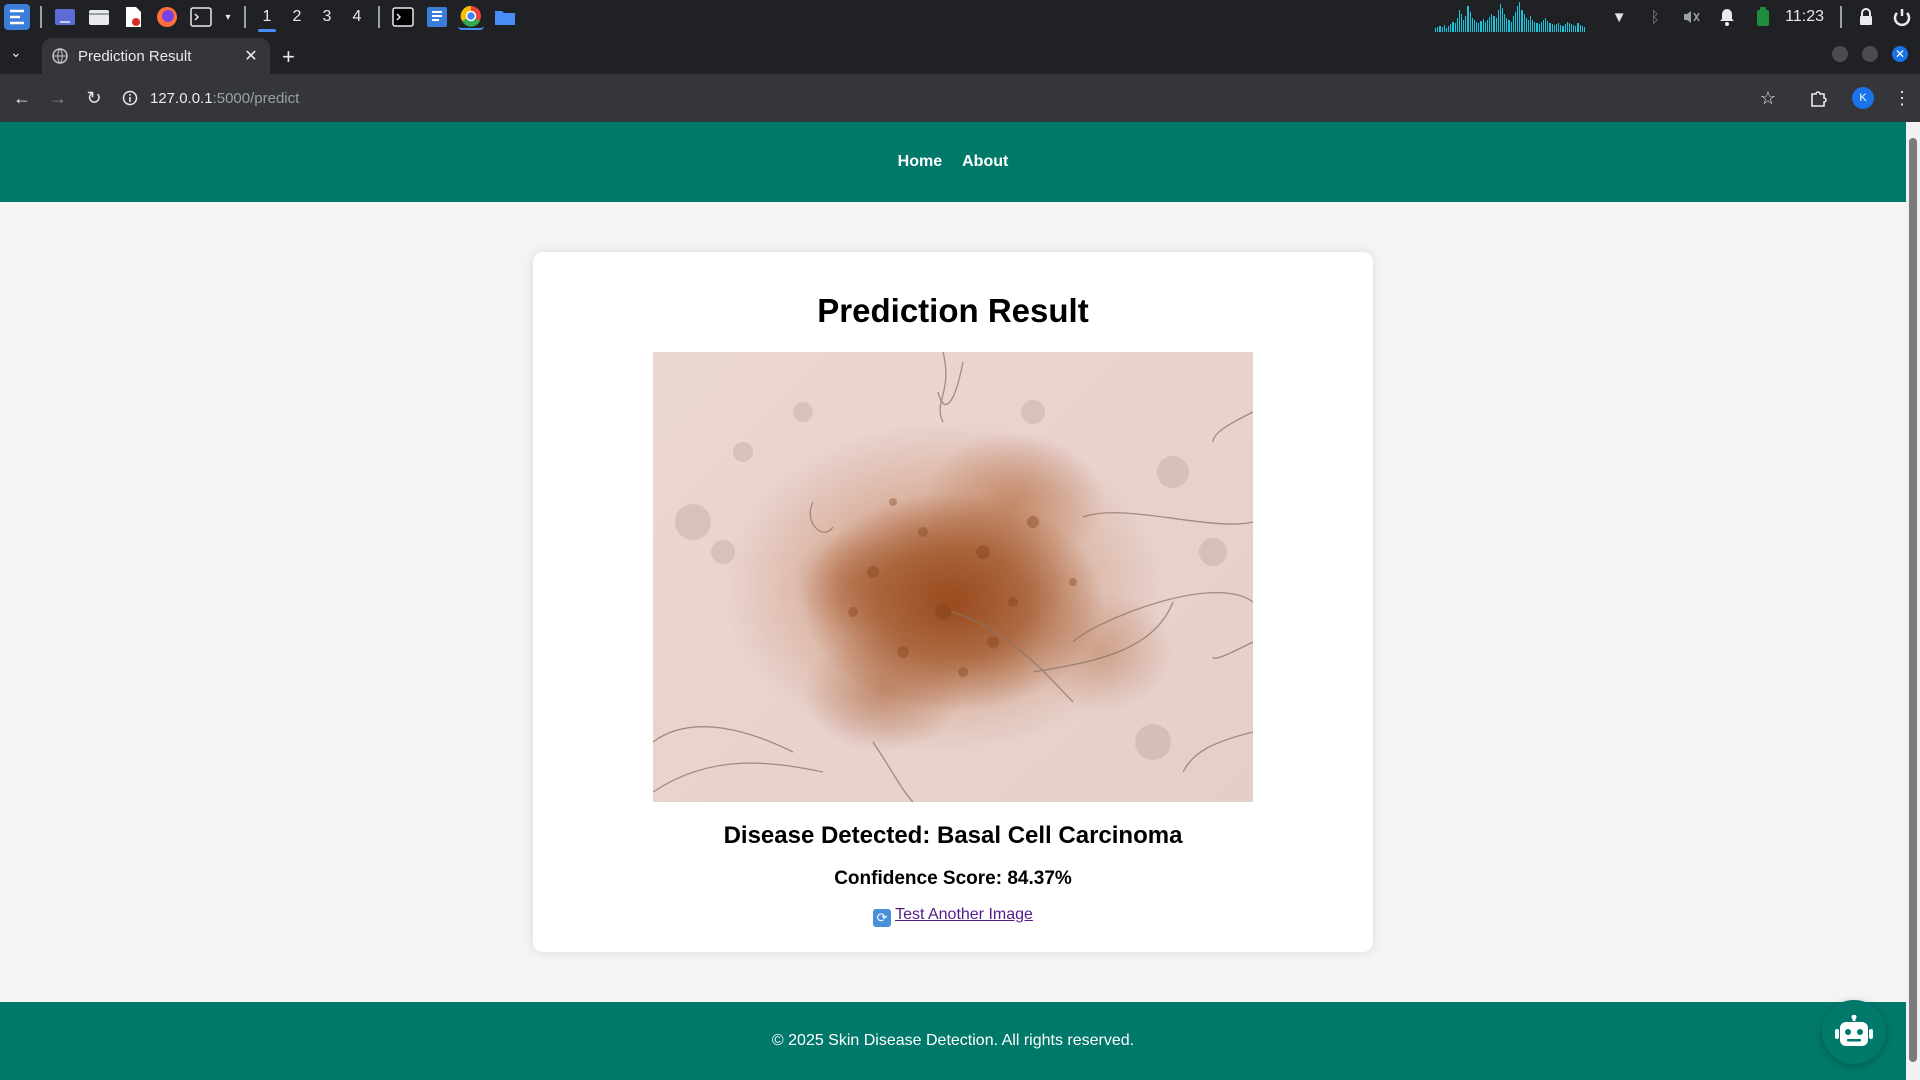 This screenshot has height=1080, width=1920. Describe the element at coordinates (505, 17) in the screenshot. I see `folder-icon` at that location.